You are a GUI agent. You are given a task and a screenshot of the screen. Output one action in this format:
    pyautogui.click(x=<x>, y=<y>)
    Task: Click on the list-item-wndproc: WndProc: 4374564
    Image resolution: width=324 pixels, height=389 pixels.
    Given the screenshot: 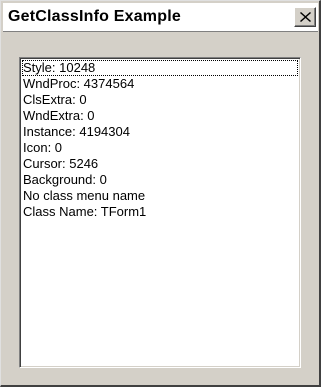 What is the action you would take?
    pyautogui.click(x=160, y=84)
    